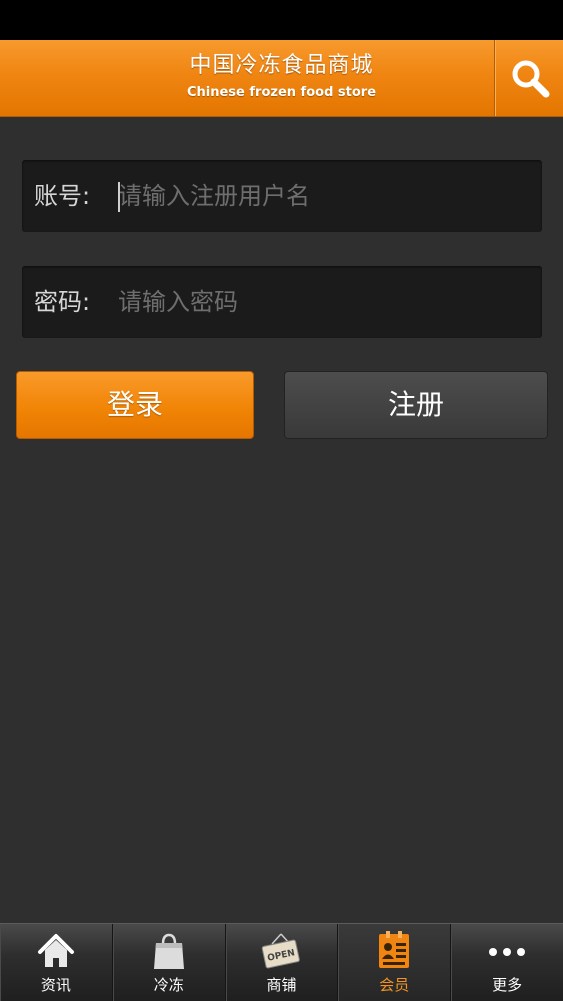 This screenshot has width=563, height=1001. Describe the element at coordinates (281, 951) in the screenshot. I see `open-sign-icon: OPEN` at that location.